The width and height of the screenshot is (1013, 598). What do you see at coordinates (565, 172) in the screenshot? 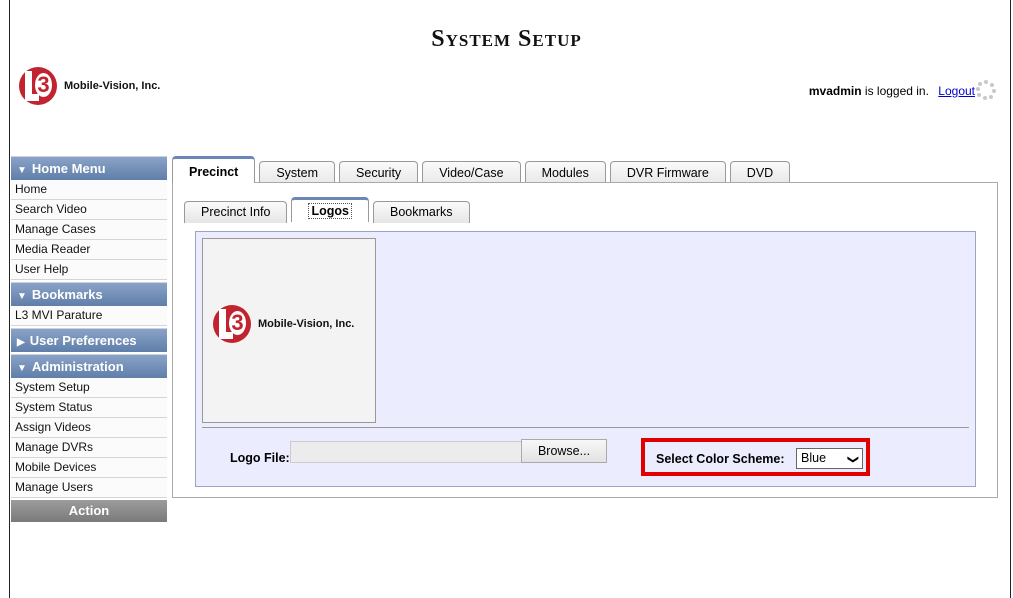
I see `tab-modules: Modules` at bounding box center [565, 172].